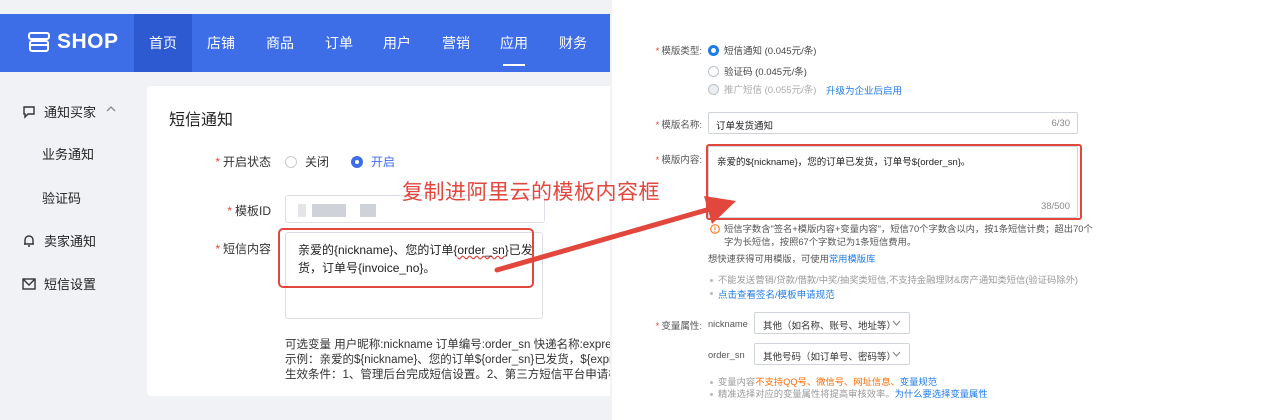 Image resolution: width=1280 pixels, height=420 pixels. I want to click on sidebar: 通知买家 业务通知 验证码 卖家通知 短信设置, so click(68, 253).